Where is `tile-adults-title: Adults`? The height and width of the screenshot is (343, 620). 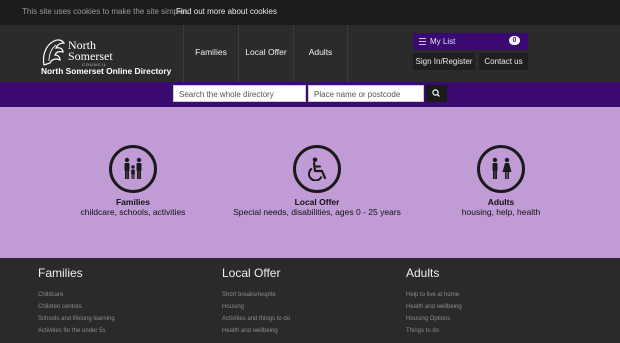 tile-adults-title: Adults is located at coordinates (501, 202).